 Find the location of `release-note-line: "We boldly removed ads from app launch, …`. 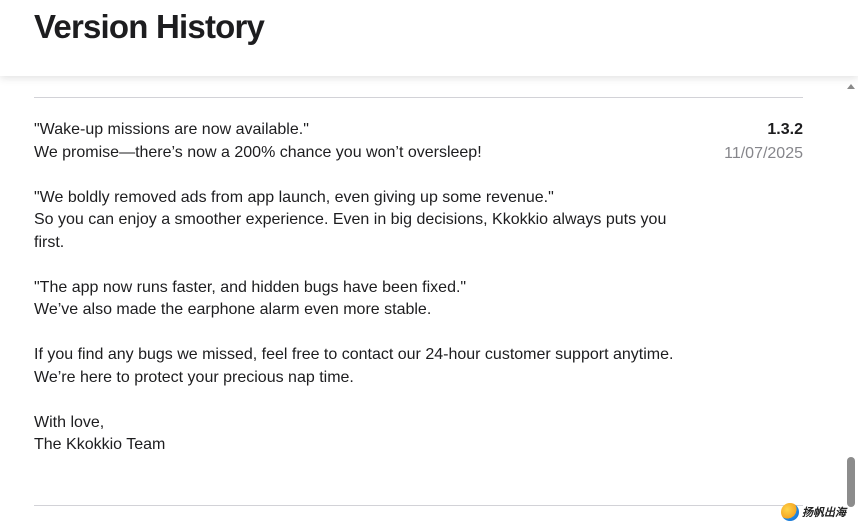

release-note-line: "We boldly removed ads from app launch, … is located at coordinates (294, 197).